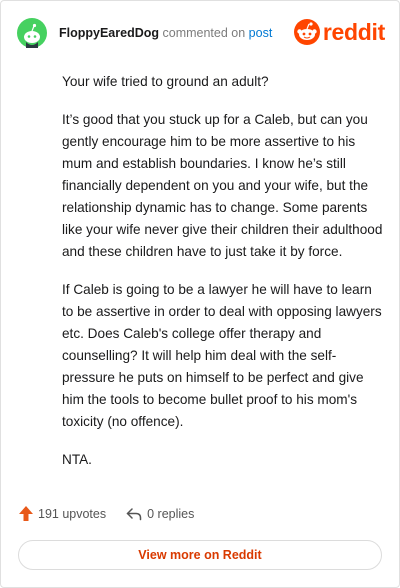  I want to click on upvote-count: 191 upvotes, so click(72, 513).